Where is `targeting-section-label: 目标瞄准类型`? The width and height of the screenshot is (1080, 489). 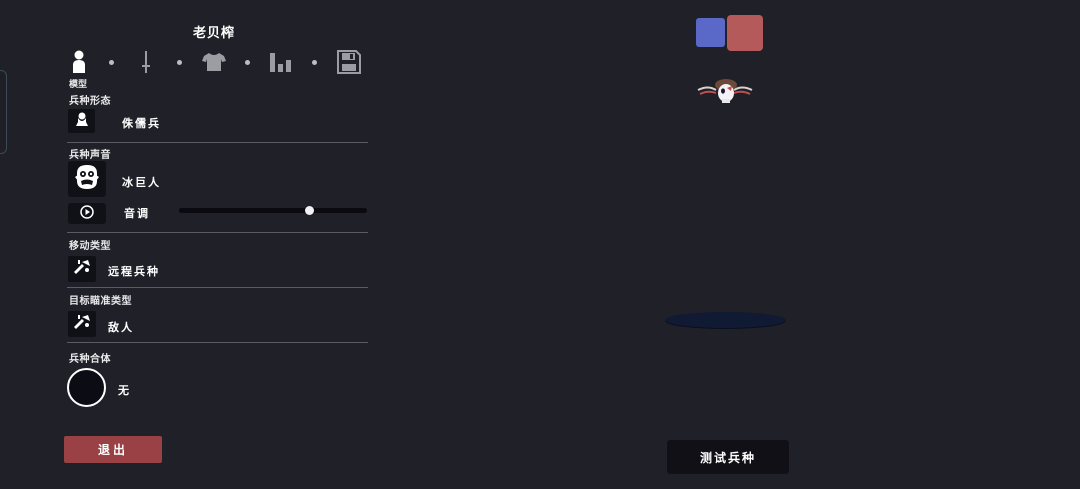 targeting-section-label: 目标瞄准类型 is located at coordinates (100, 301).